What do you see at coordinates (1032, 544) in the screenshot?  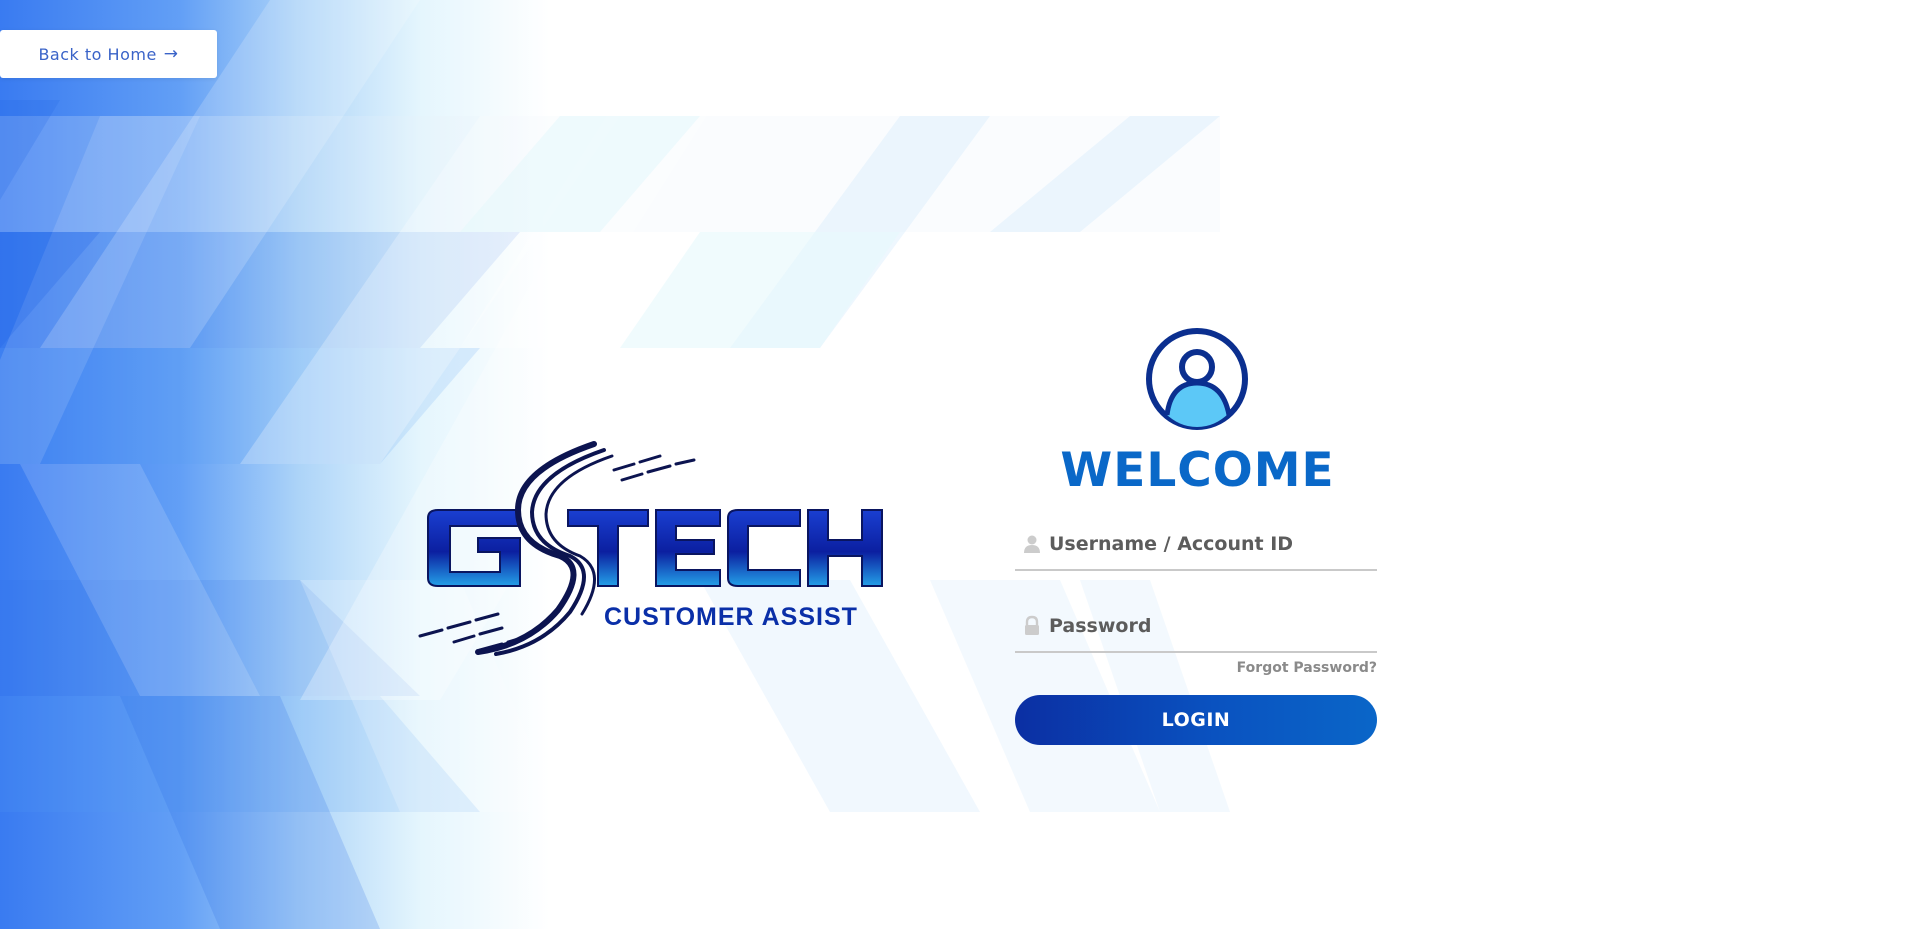 I see `user-icon` at bounding box center [1032, 544].